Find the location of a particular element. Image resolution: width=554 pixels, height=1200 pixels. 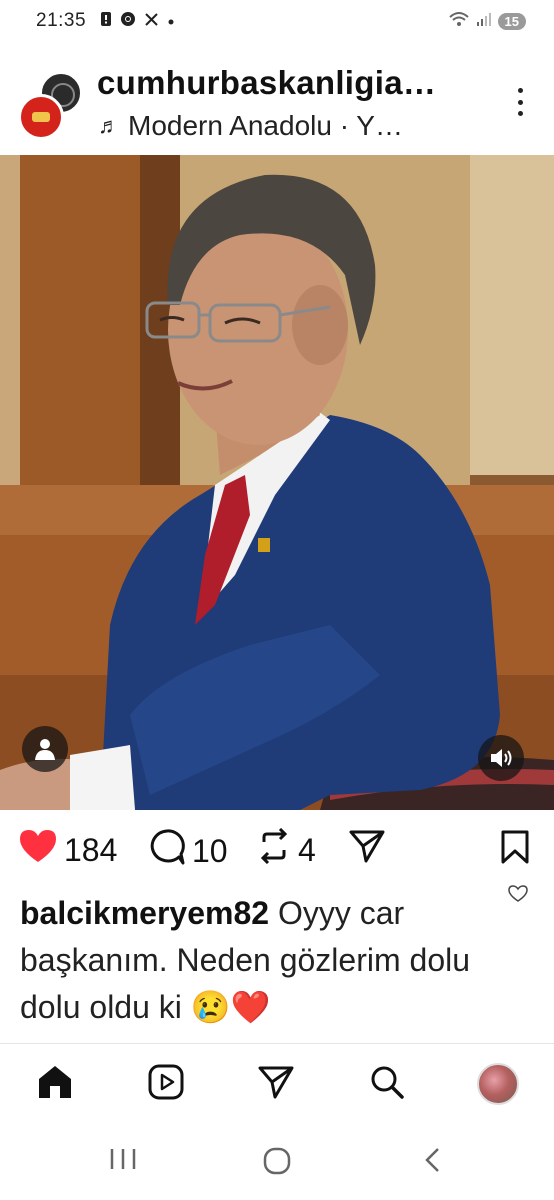

repost-icon is located at coordinates (274, 849).